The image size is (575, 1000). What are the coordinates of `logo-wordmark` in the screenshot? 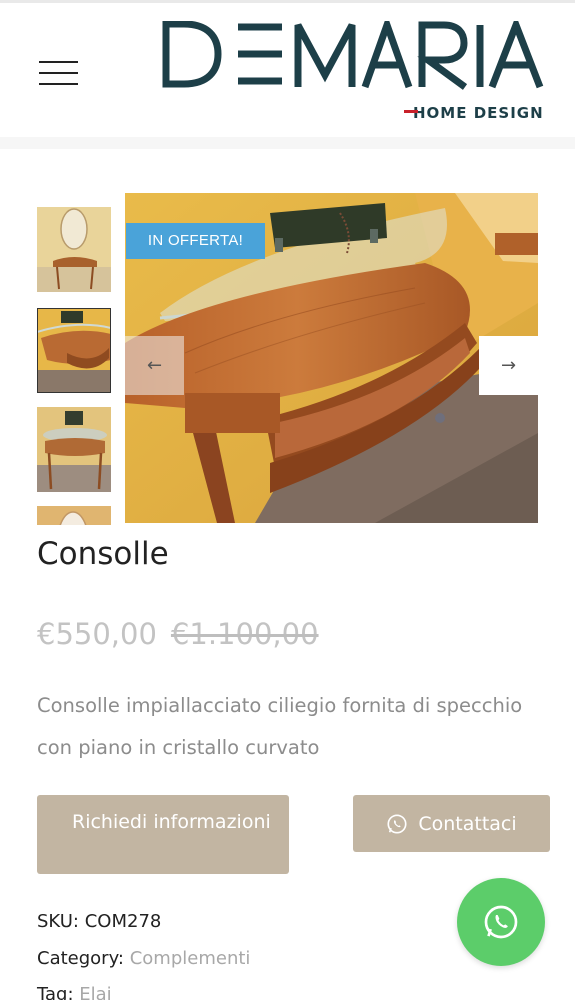 It's located at (353, 55).